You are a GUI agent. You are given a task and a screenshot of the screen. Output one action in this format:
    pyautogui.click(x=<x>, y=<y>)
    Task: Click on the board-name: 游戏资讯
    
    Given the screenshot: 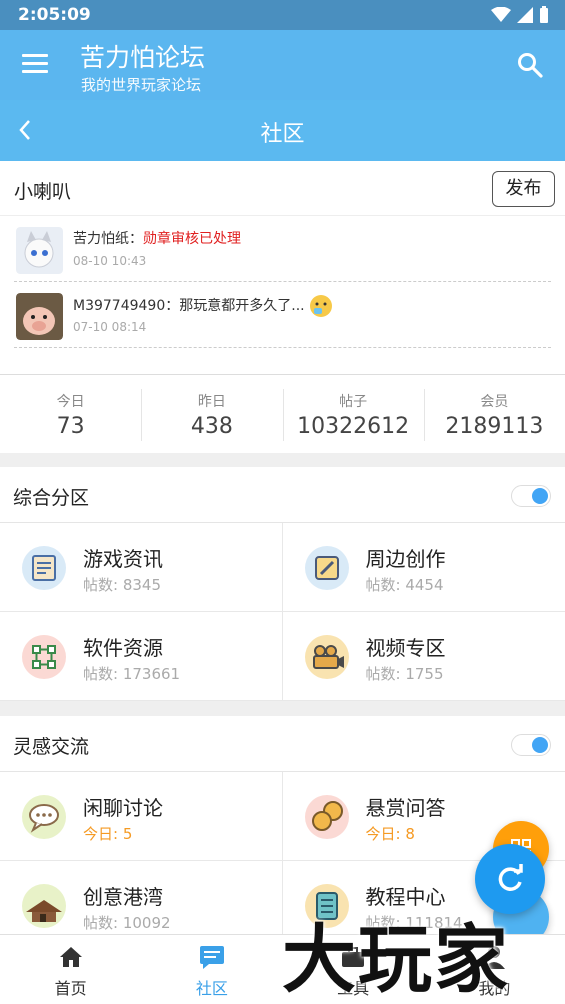 What is the action you would take?
    pyautogui.click(x=123, y=559)
    